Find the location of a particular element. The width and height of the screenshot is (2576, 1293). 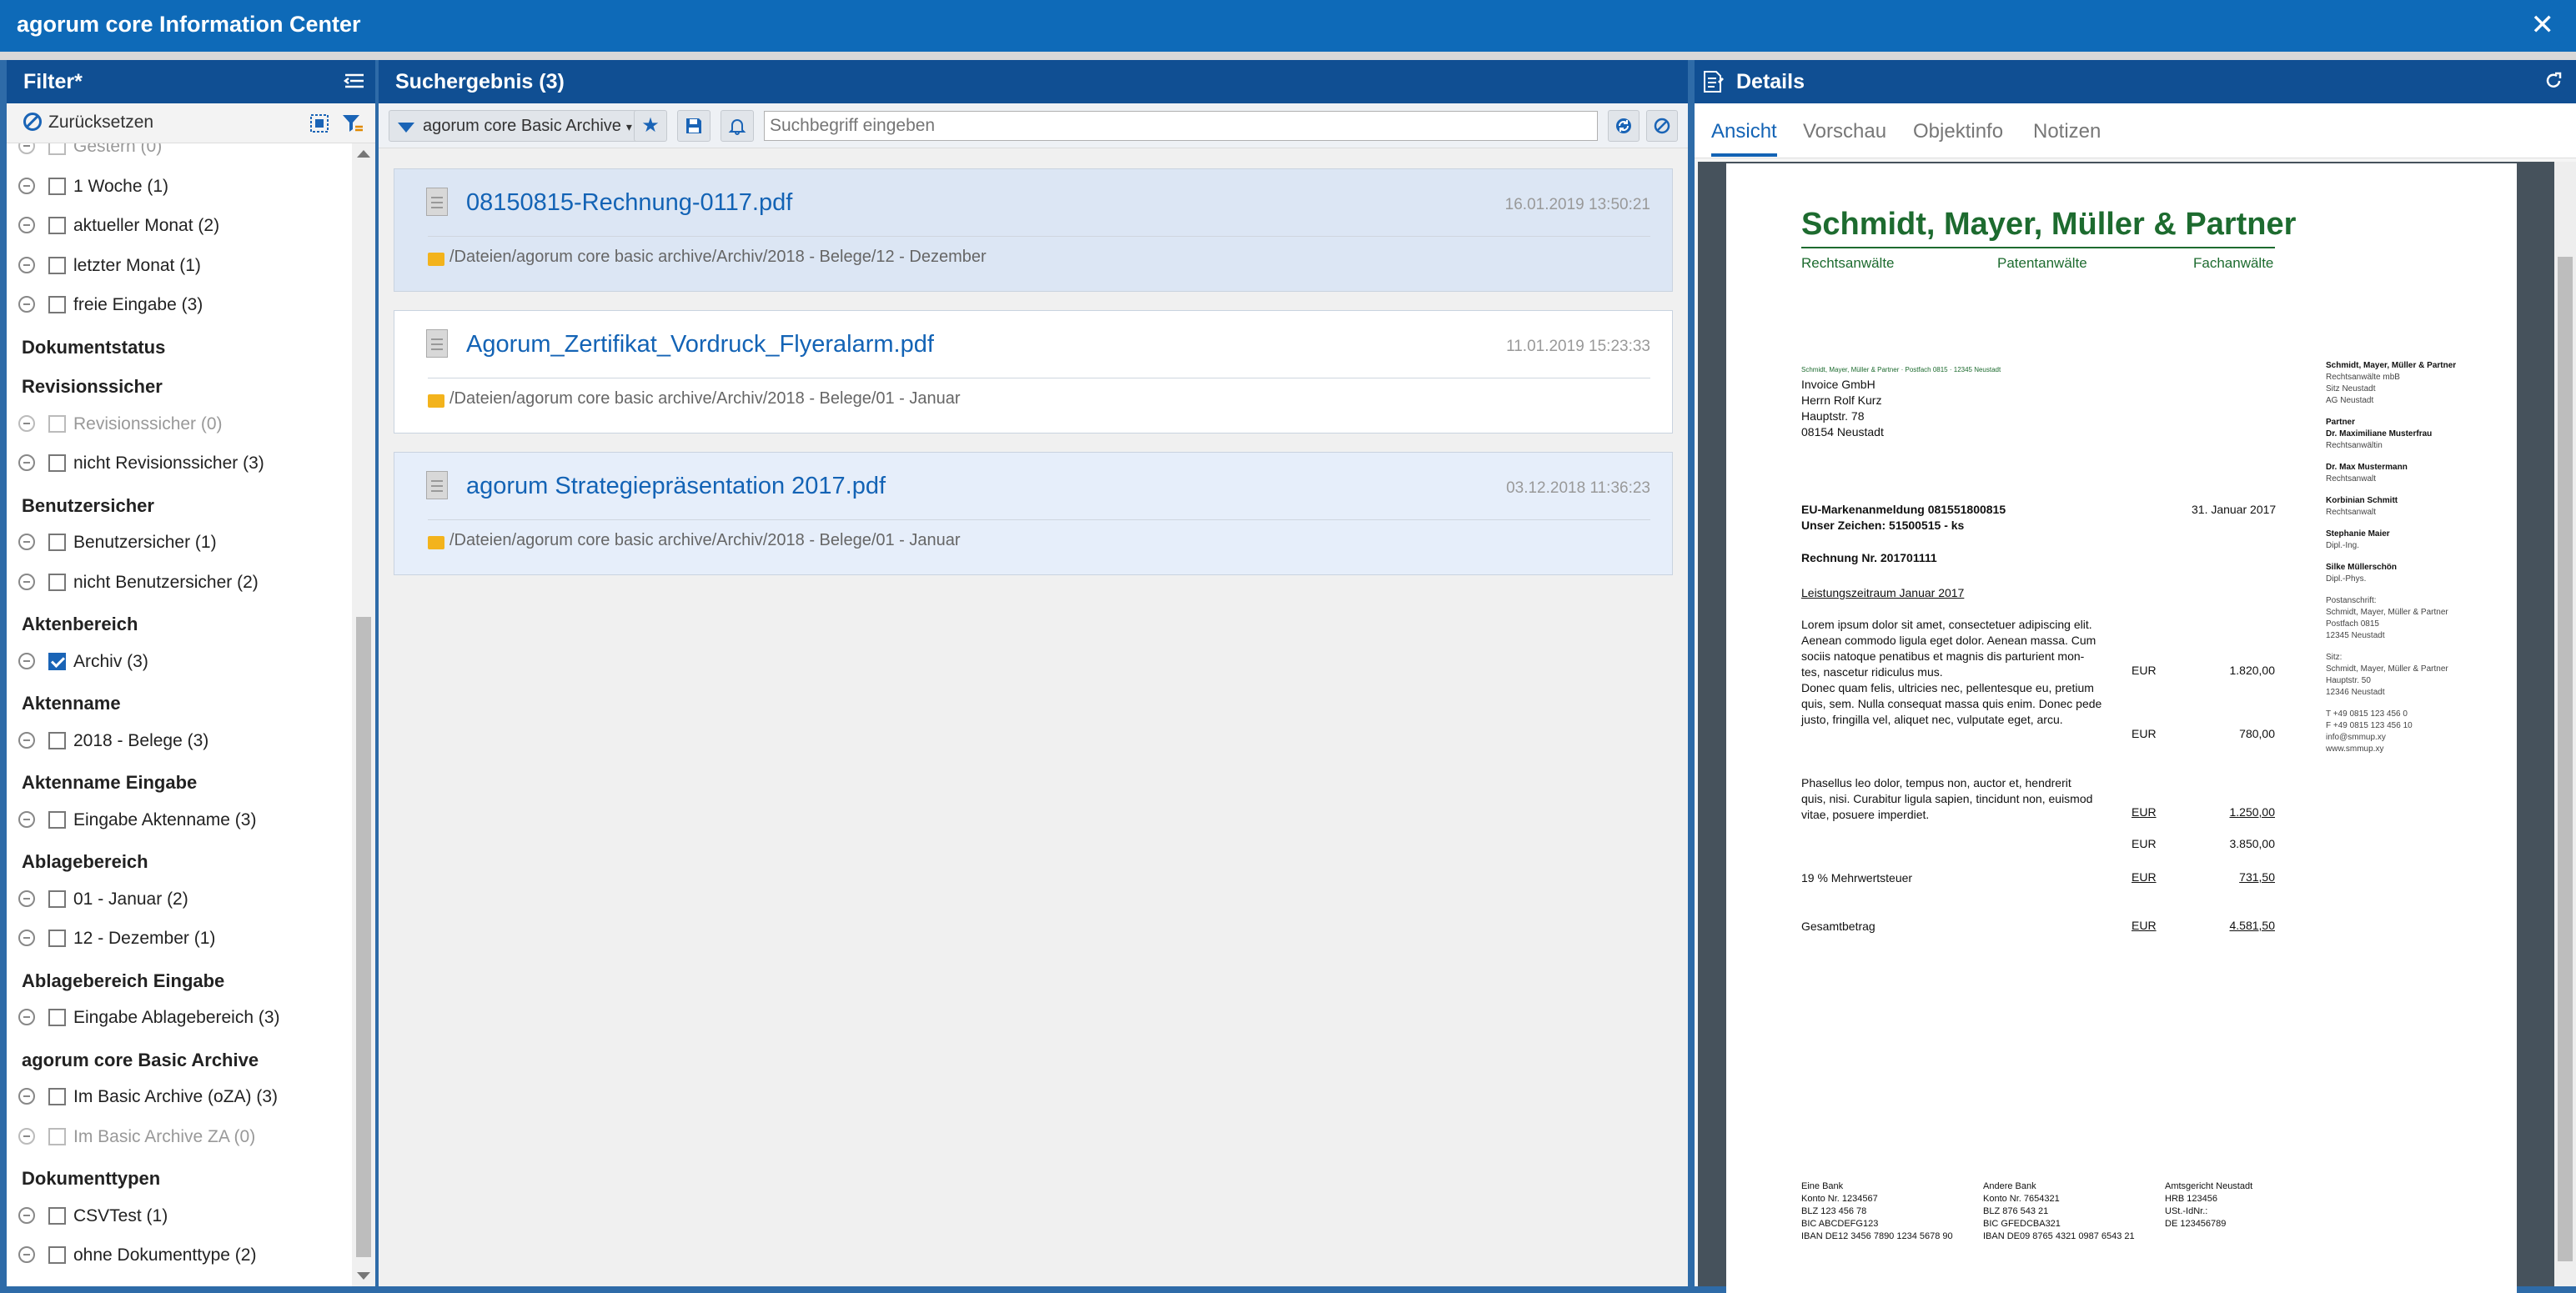

collapse-panel-icon is located at coordinates (354, 81).